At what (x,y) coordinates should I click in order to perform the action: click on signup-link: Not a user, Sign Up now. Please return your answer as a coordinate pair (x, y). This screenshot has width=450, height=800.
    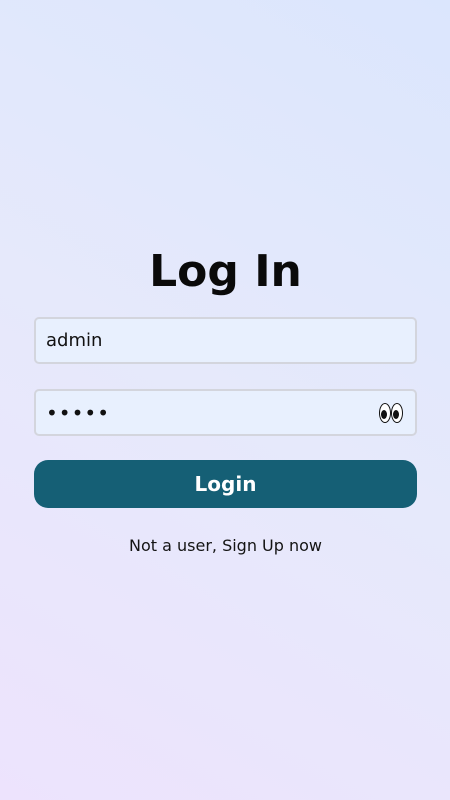
    Looking at the image, I should click on (225, 545).